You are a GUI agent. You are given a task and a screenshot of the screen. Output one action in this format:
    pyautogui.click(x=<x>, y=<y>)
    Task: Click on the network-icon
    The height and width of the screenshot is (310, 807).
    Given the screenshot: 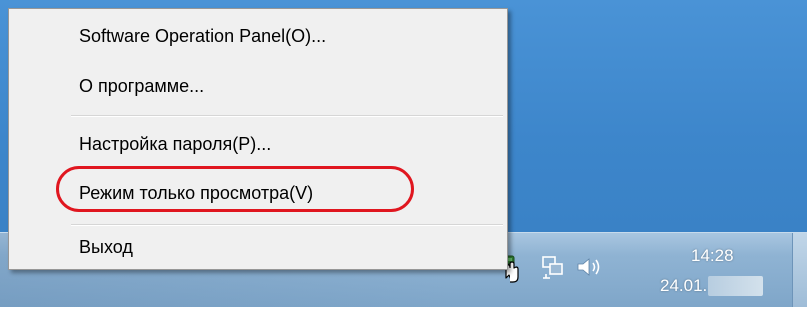 What is the action you would take?
    pyautogui.click(x=553, y=267)
    